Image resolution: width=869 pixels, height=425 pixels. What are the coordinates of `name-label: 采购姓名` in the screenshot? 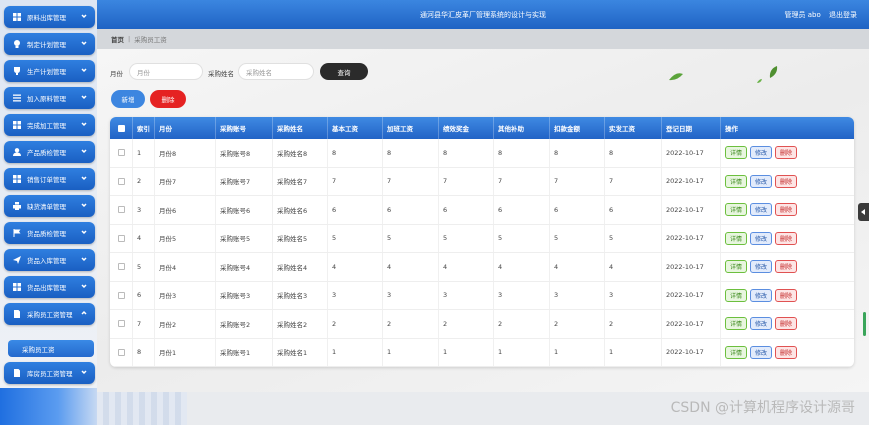 It's located at (221, 74).